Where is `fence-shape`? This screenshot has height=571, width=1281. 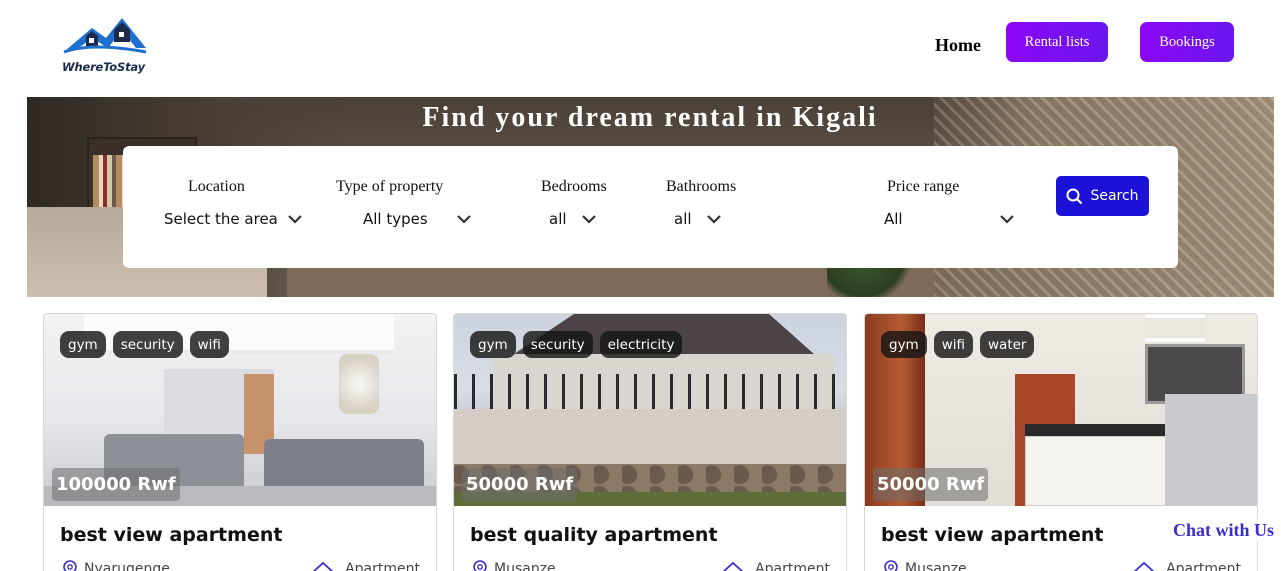 fence-shape is located at coordinates (650, 394).